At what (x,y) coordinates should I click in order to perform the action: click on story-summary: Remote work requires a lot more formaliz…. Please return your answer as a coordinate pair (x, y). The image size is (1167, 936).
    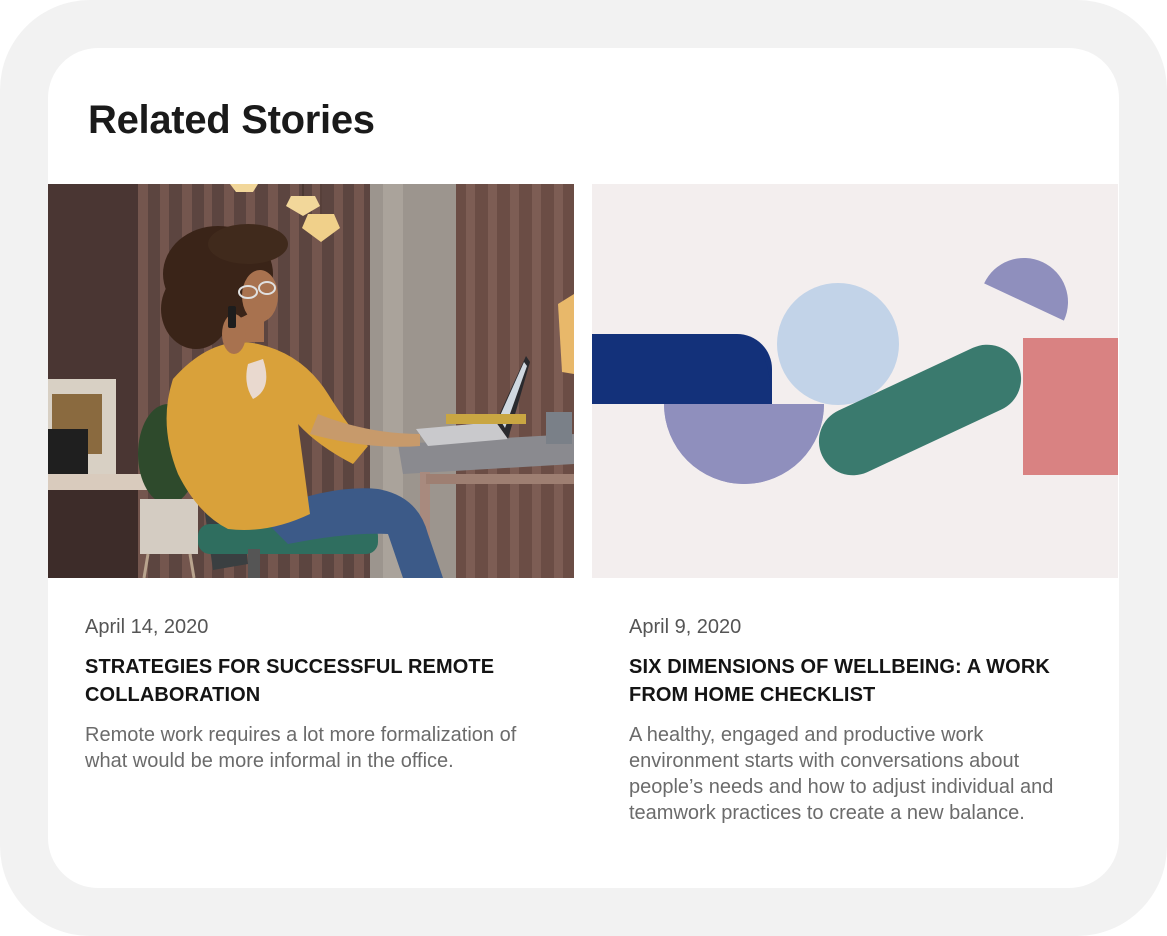
    Looking at the image, I should click on (301, 748).